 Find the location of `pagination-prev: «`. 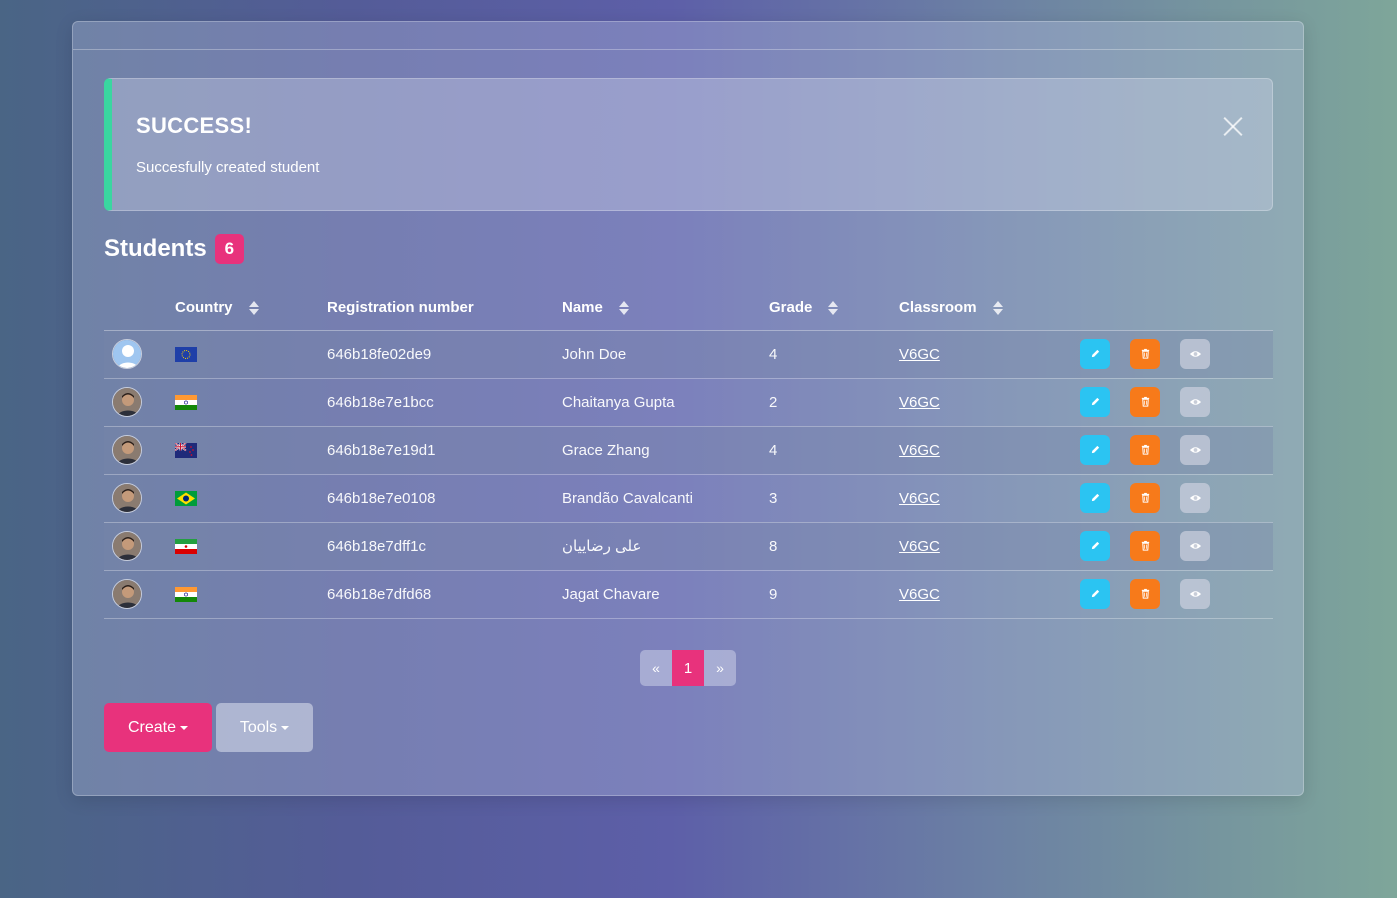

pagination-prev: « is located at coordinates (656, 668).